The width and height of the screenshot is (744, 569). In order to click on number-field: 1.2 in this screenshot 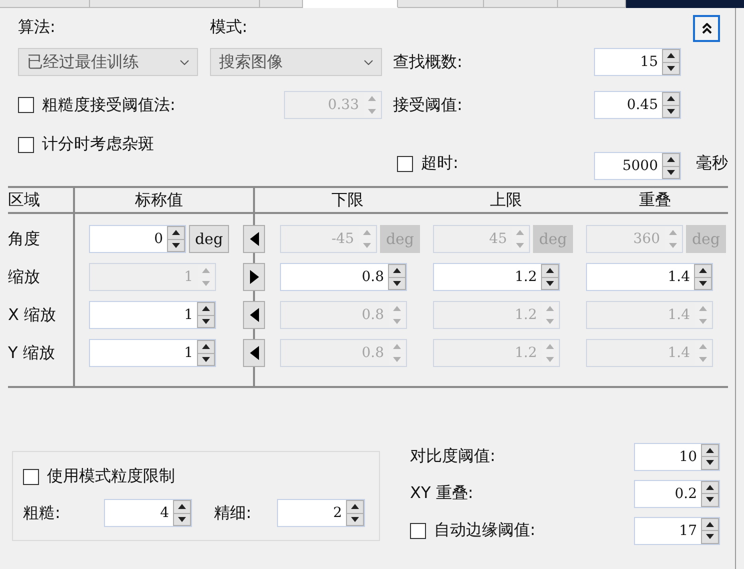, I will do `click(496, 277)`.